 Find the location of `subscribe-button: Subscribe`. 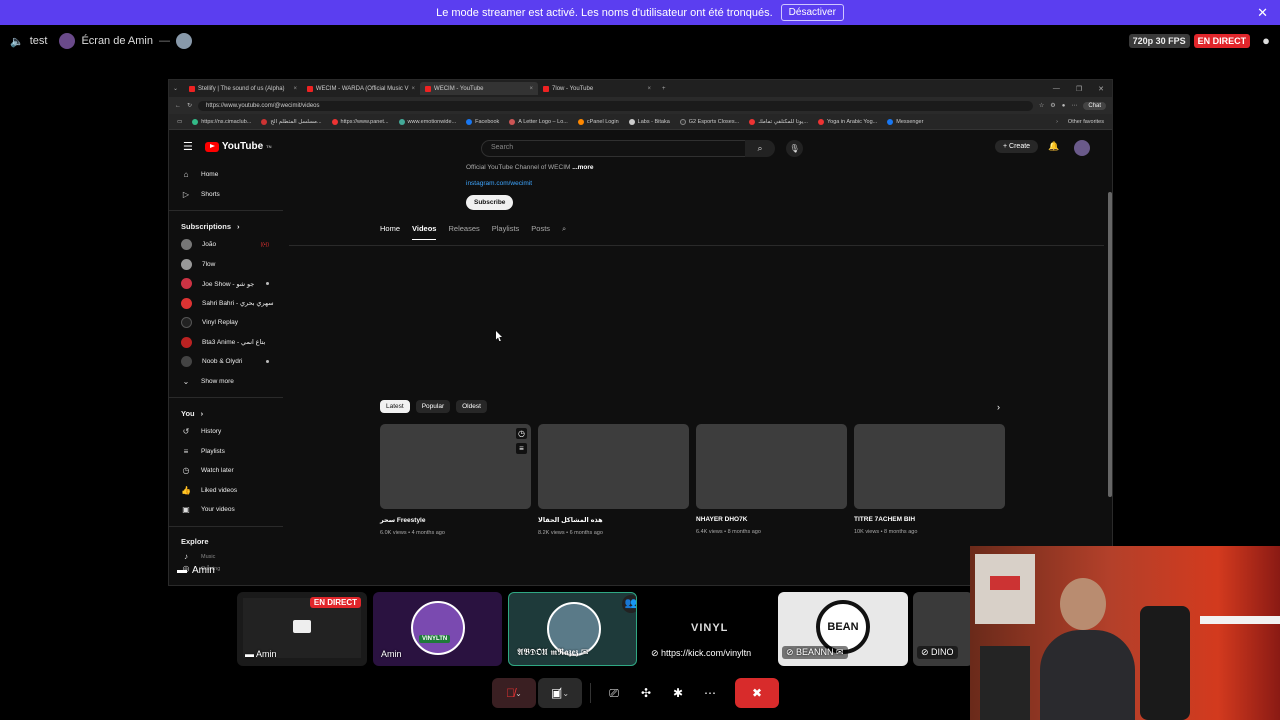

subscribe-button: Subscribe is located at coordinates (490, 202).